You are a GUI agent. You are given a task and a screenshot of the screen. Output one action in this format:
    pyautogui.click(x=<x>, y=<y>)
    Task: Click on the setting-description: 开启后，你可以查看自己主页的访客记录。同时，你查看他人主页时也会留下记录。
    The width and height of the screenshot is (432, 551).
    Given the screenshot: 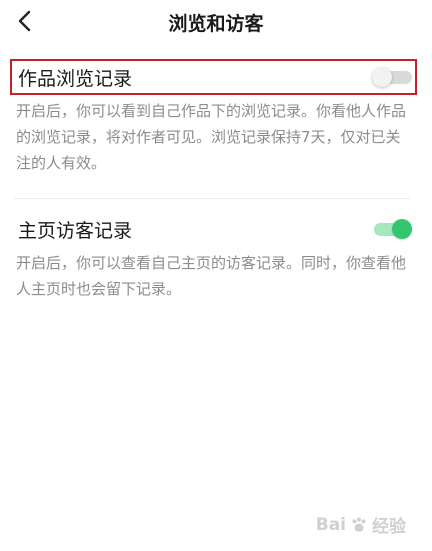 What is the action you would take?
    pyautogui.click(x=211, y=276)
    